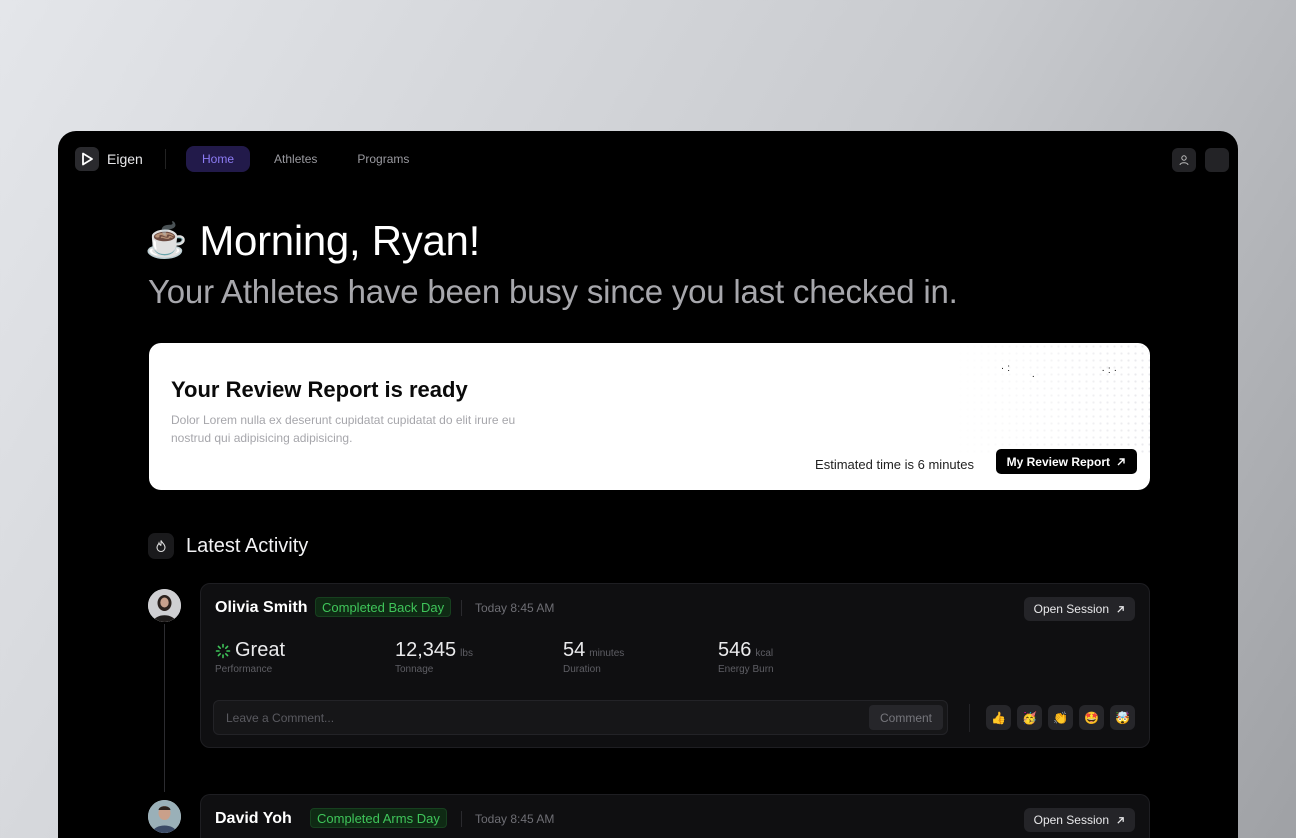 This screenshot has width=1296, height=838. What do you see at coordinates (905, 717) in the screenshot?
I see `comment-button: Comment` at bounding box center [905, 717].